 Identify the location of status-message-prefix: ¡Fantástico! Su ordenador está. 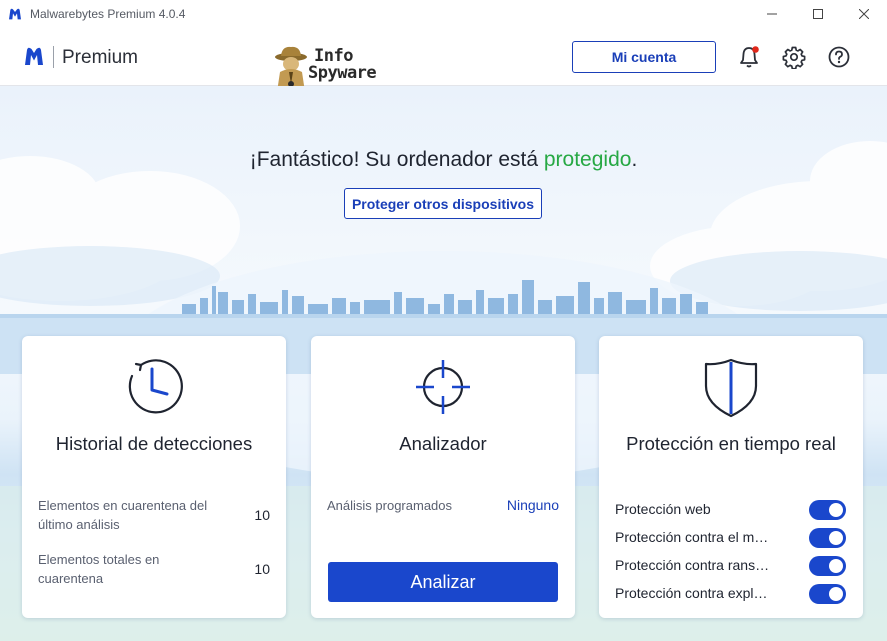
(396, 159).